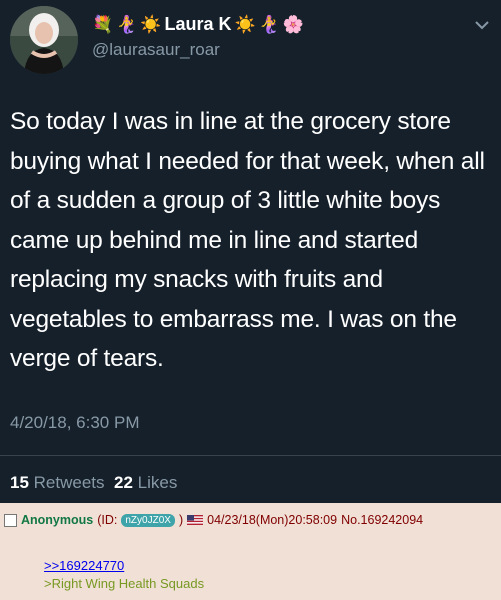 Image resolution: width=501 pixels, height=600 pixels. I want to click on id-prefix: (ID:, so click(107, 520).